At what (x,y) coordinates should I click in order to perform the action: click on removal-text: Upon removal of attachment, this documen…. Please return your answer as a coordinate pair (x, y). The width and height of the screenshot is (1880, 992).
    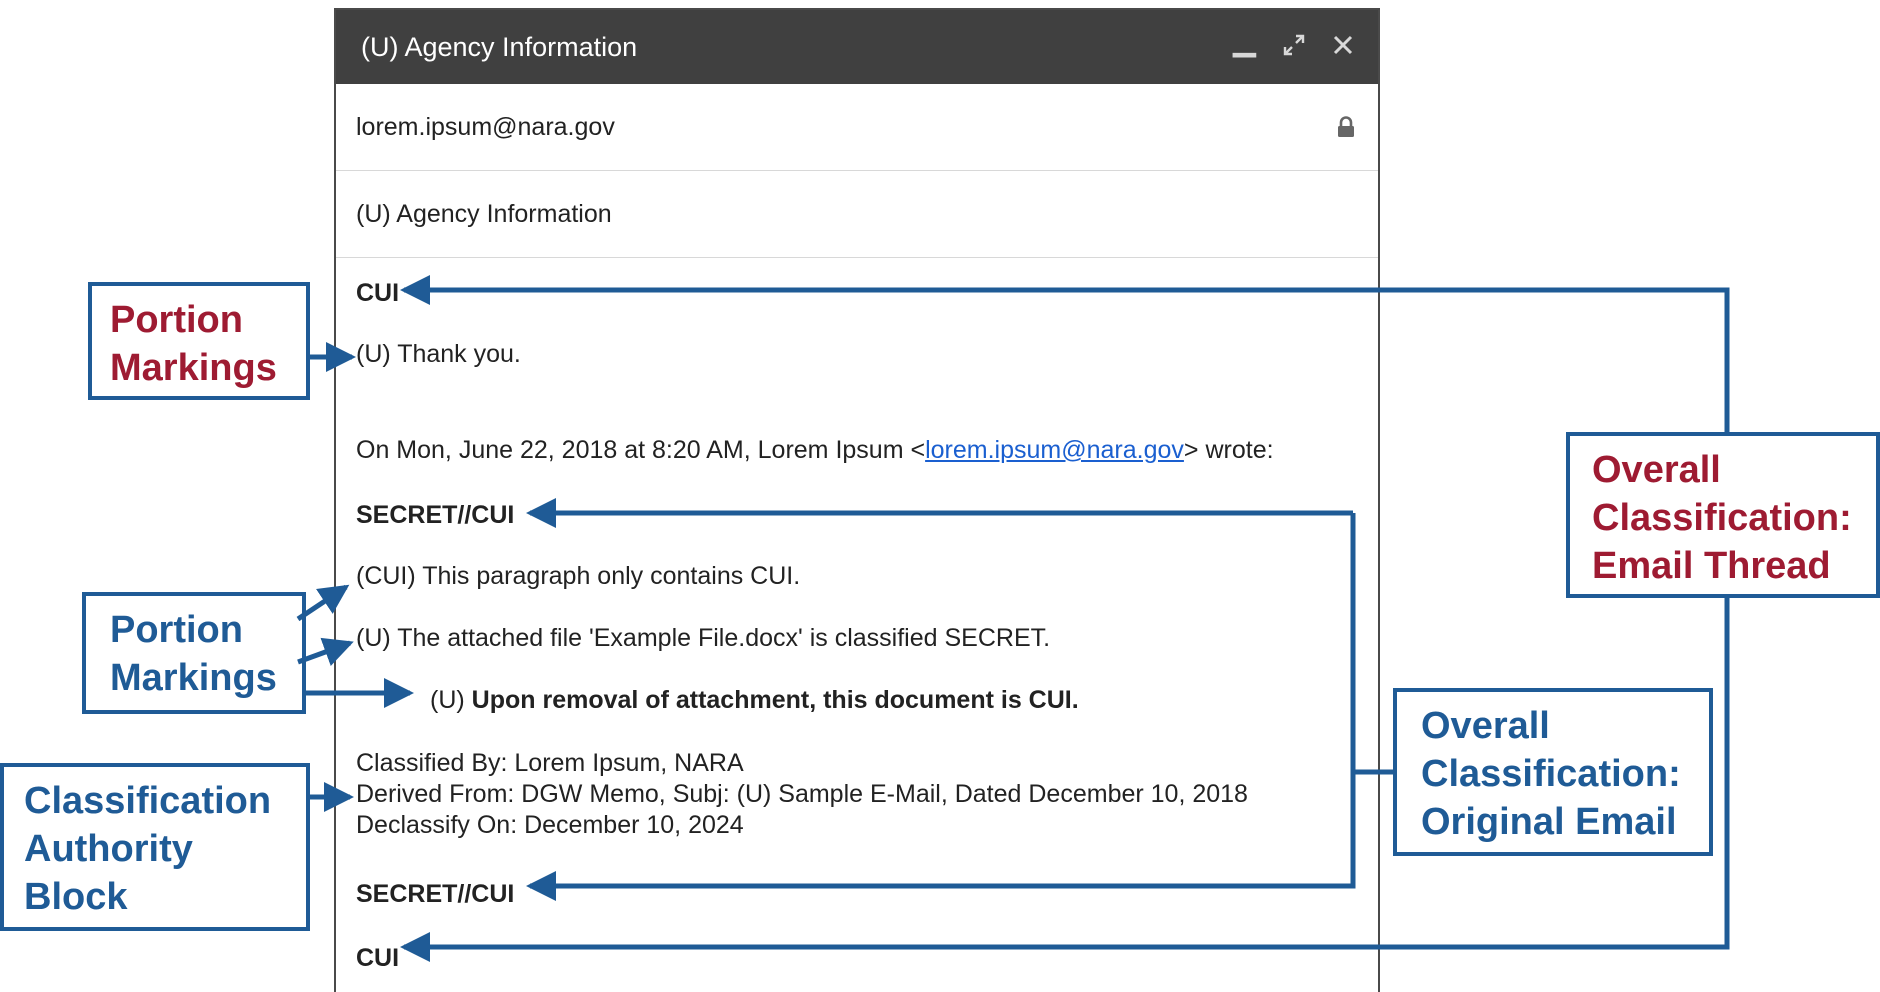
    Looking at the image, I should click on (775, 700).